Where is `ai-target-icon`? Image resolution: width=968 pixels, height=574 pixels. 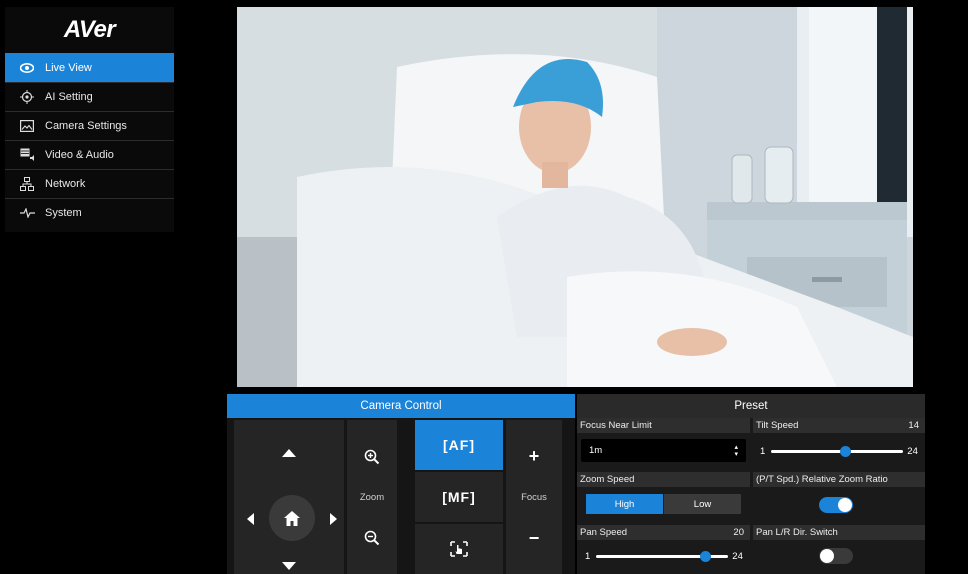 ai-target-icon is located at coordinates (27, 97).